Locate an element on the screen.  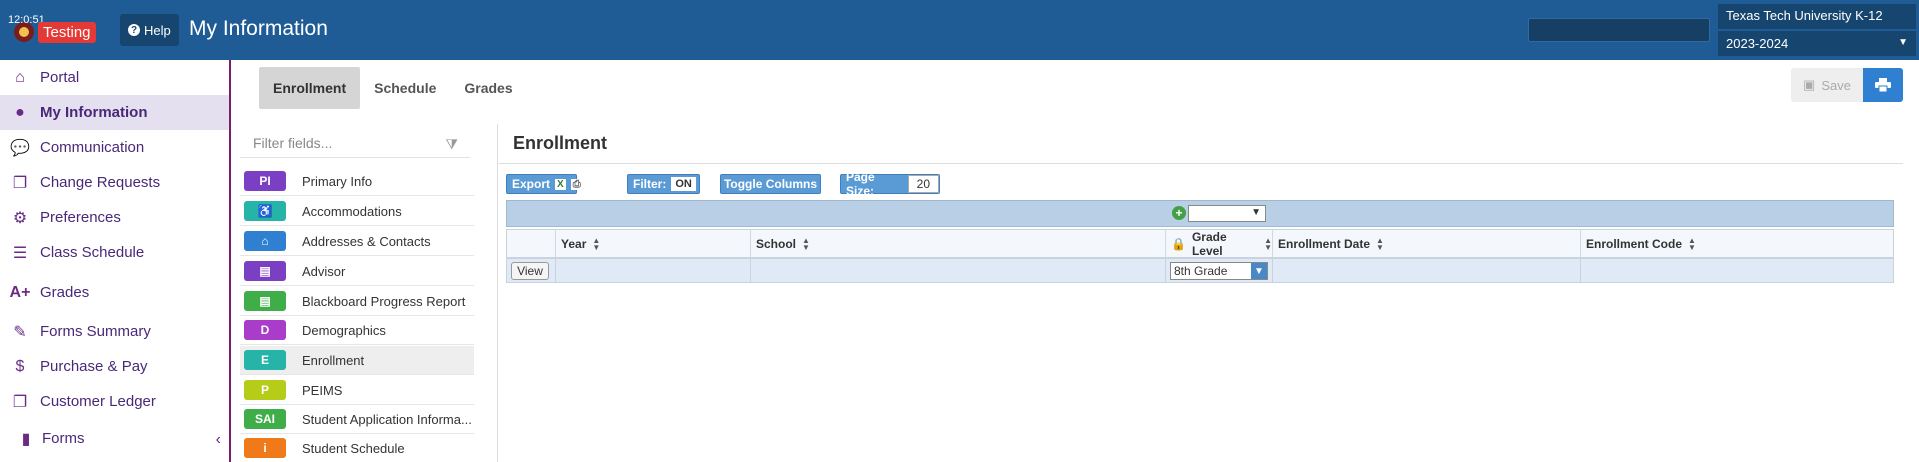
tab-enrollment: Enrollment is located at coordinates (310, 88).